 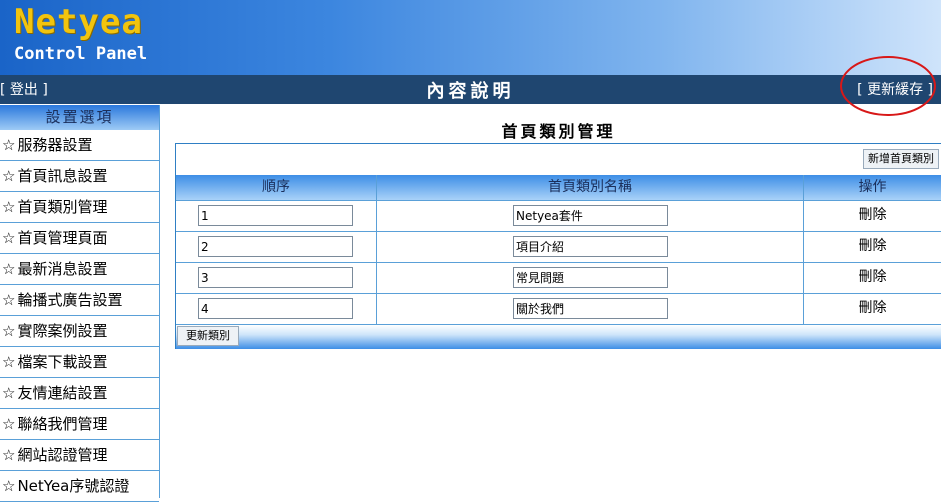 What do you see at coordinates (62, 362) in the screenshot?
I see `sidebar-item-label: 檔案下載設置` at bounding box center [62, 362].